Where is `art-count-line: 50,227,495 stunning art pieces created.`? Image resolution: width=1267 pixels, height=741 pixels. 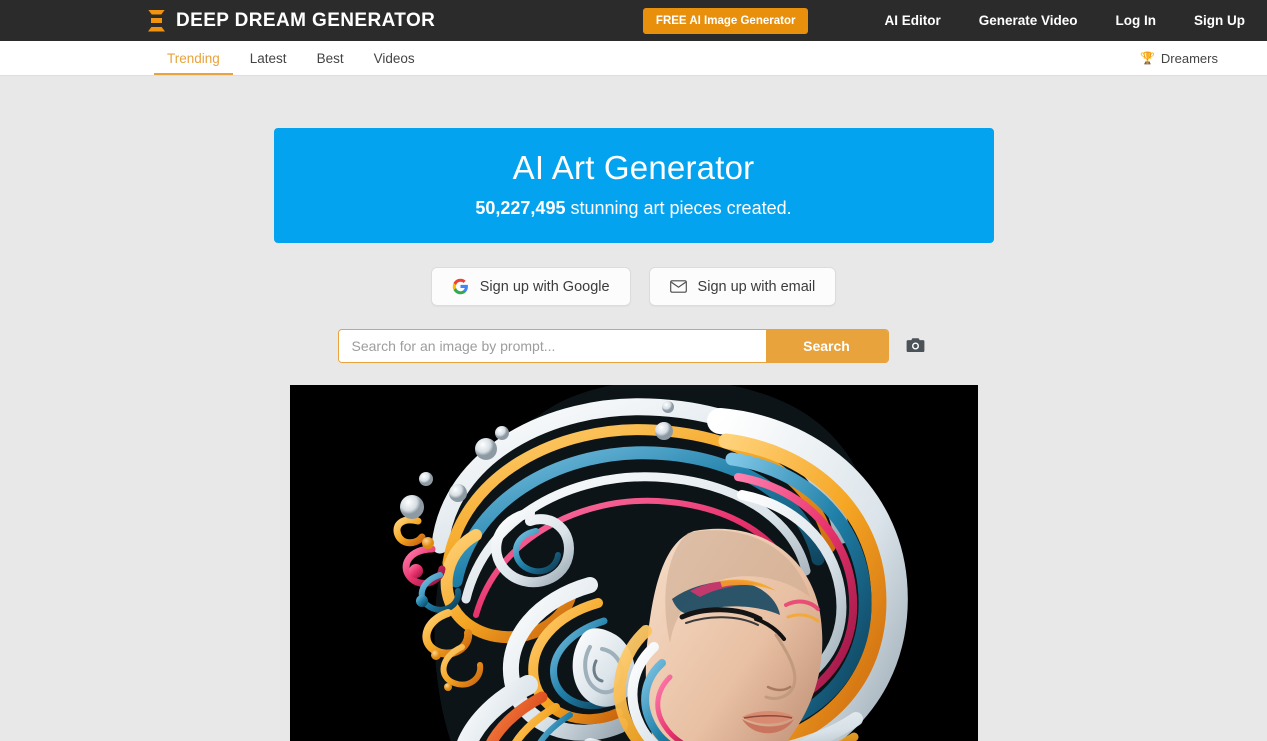 art-count-line: 50,227,495 stunning art pieces created. is located at coordinates (634, 208).